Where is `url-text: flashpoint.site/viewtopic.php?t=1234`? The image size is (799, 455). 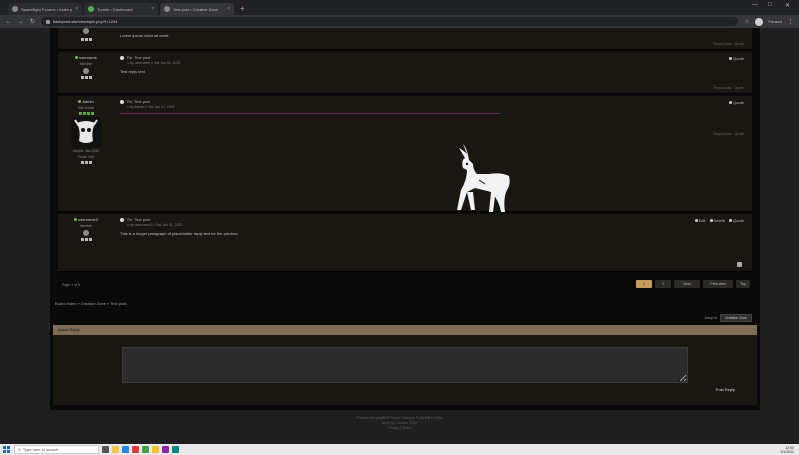 url-text: flashpoint.site/viewtopic.php?t=1234 is located at coordinates (85, 21).